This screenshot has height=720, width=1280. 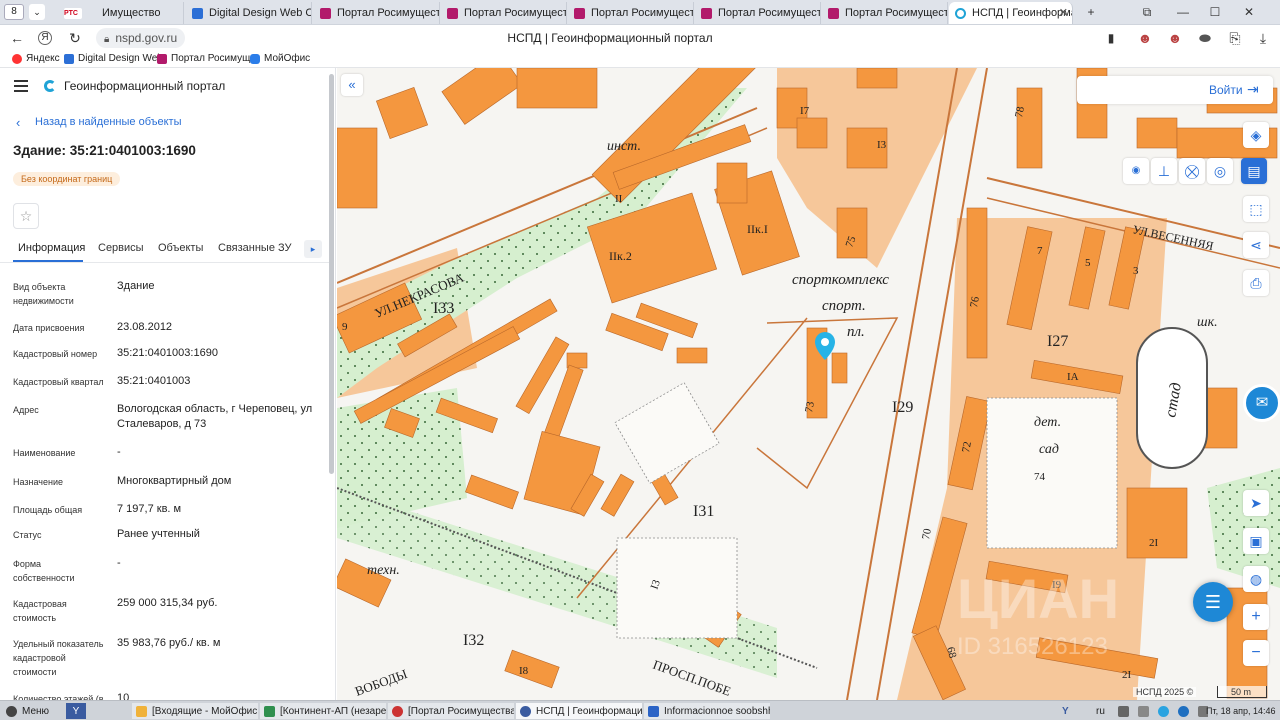 I want to click on login-bar, so click(x=1175, y=90).